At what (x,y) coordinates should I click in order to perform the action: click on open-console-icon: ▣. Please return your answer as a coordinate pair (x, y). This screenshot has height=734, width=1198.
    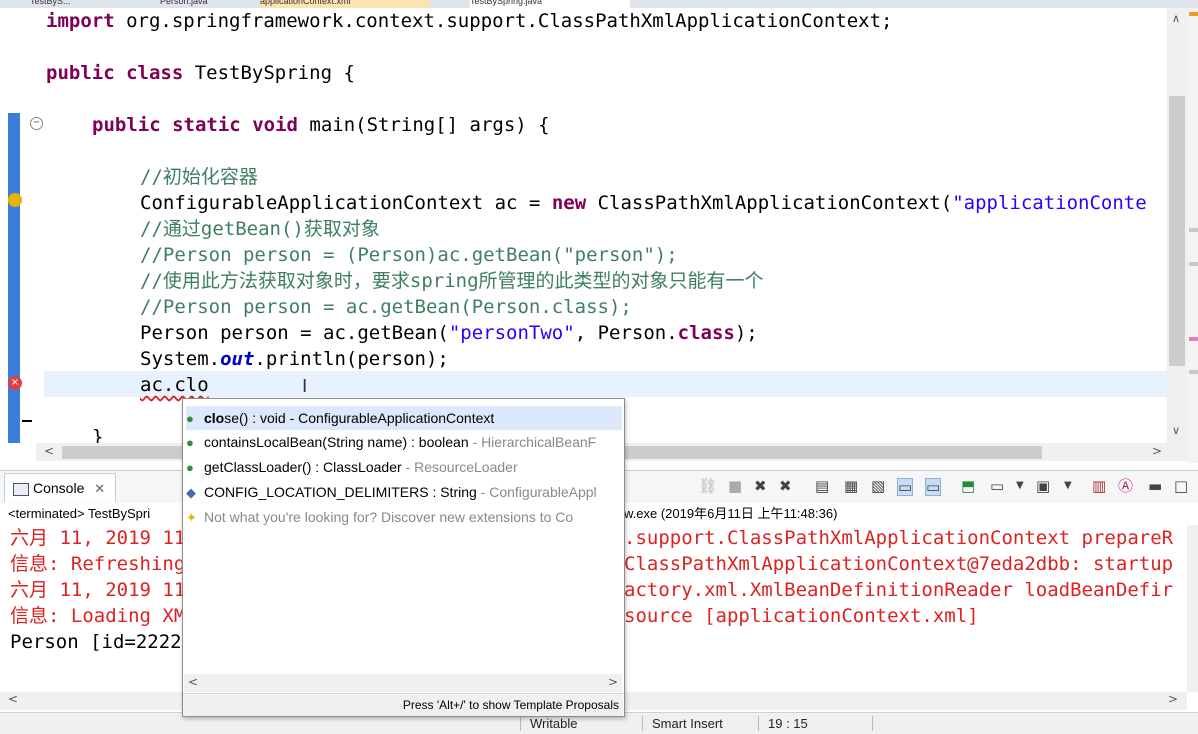
    Looking at the image, I should click on (1043, 486).